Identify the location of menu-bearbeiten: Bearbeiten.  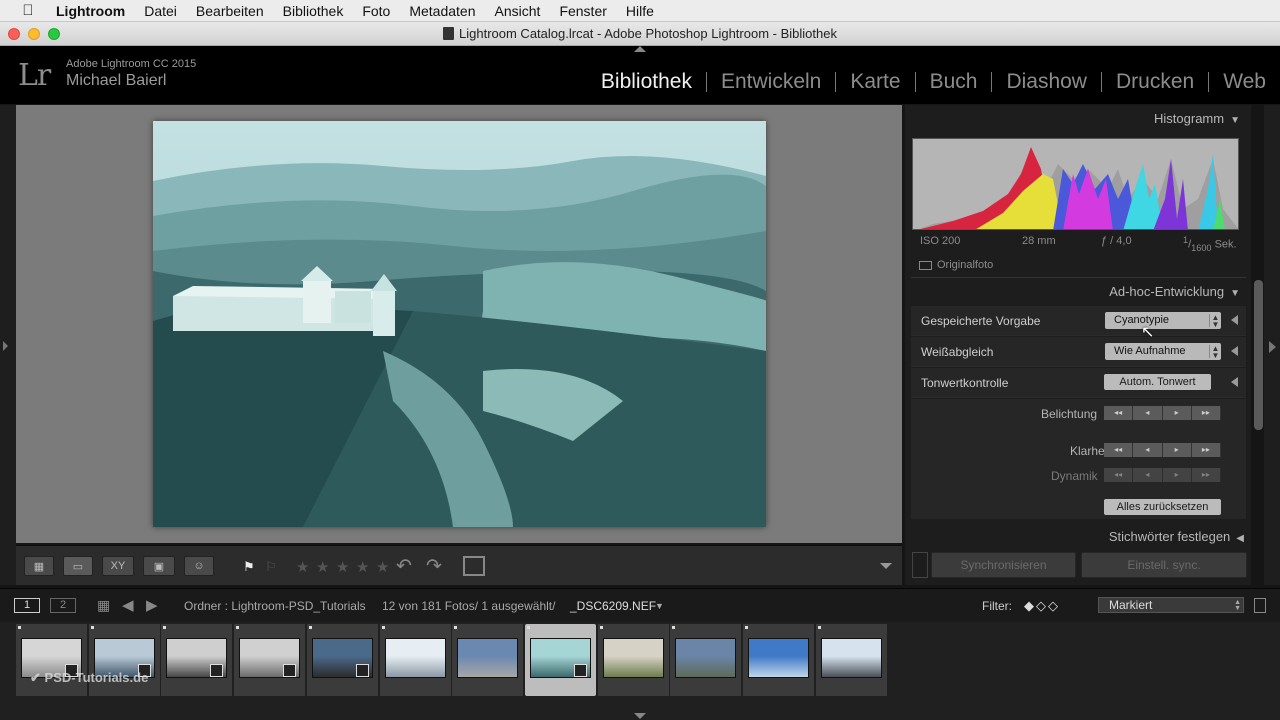
(230, 11).